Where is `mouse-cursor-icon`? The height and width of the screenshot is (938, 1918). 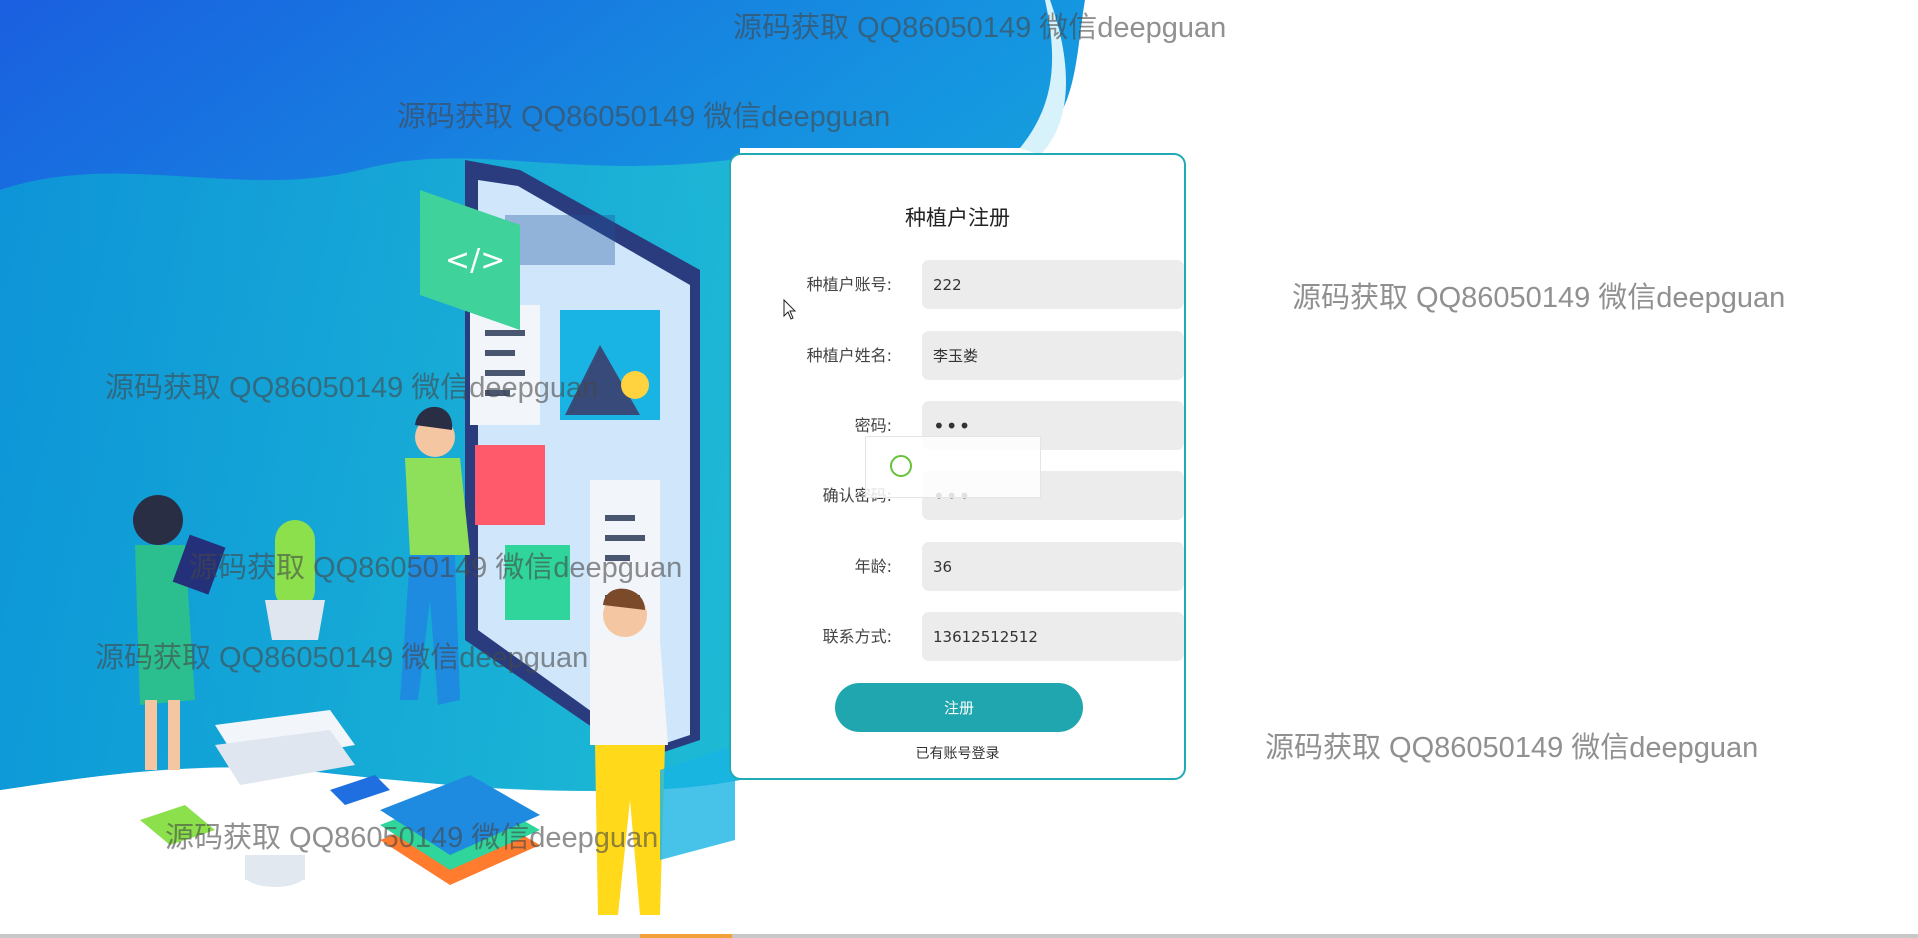
mouse-cursor-icon is located at coordinates (790, 309).